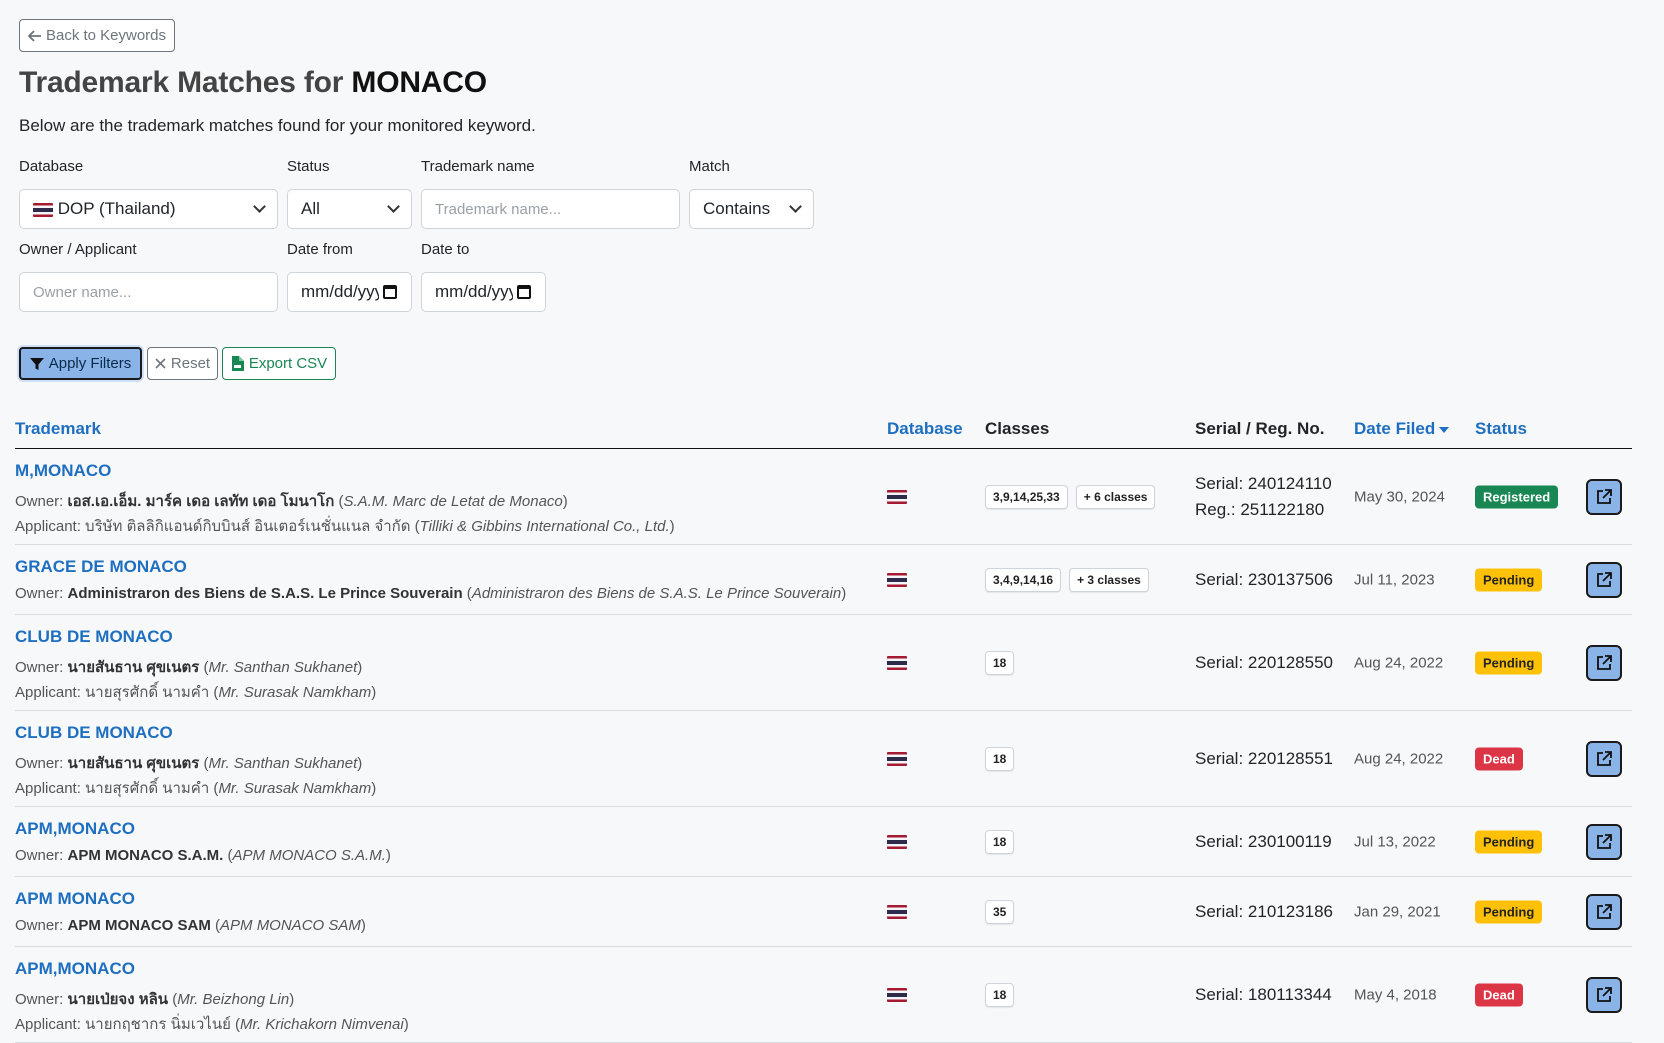 The height and width of the screenshot is (1043, 1664). What do you see at coordinates (453, 501) in the screenshot?
I see `owner-name-latin: S.A.M. Marc de Letat de Monaco` at bounding box center [453, 501].